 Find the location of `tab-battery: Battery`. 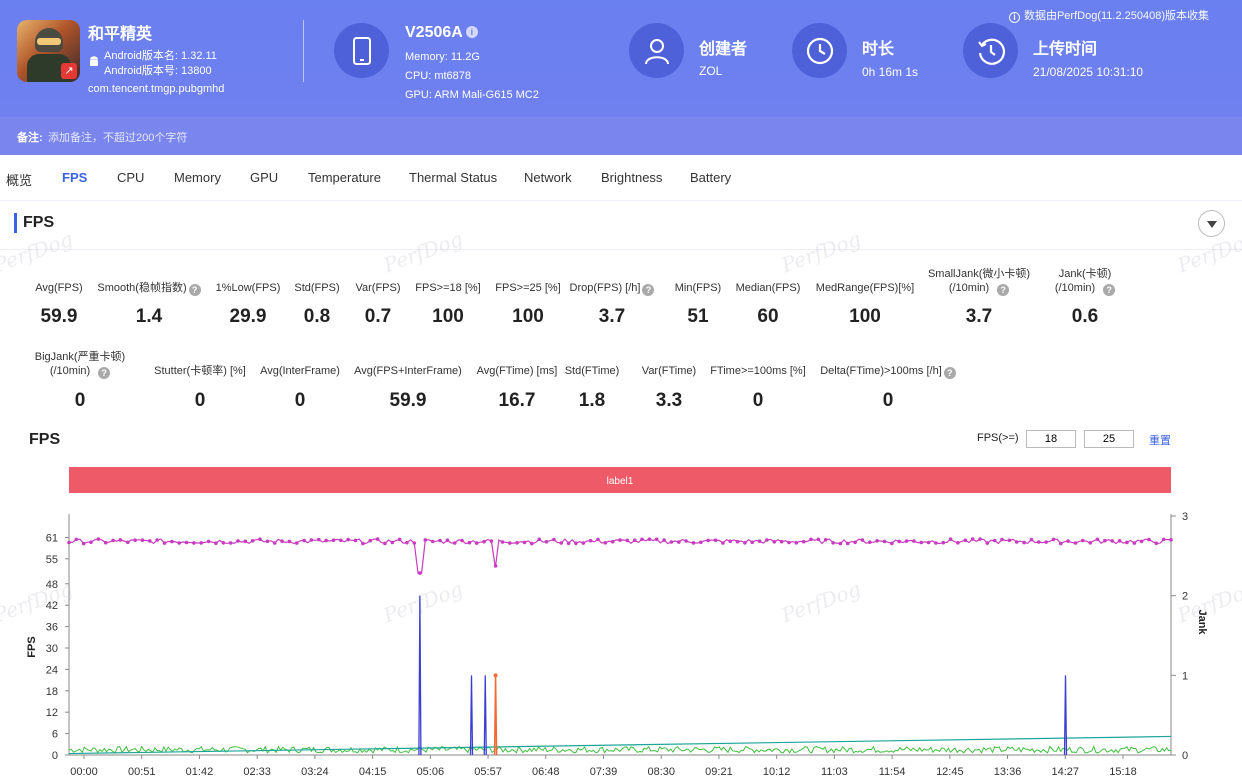

tab-battery: Battery is located at coordinates (710, 177).